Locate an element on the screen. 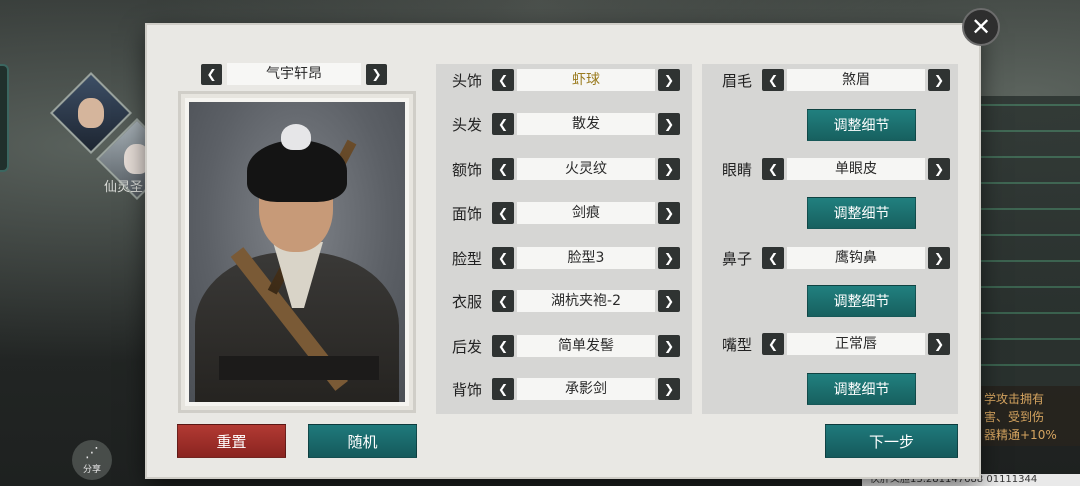 This screenshot has height=486, width=1080. character-portrait-frame is located at coordinates (297, 252).